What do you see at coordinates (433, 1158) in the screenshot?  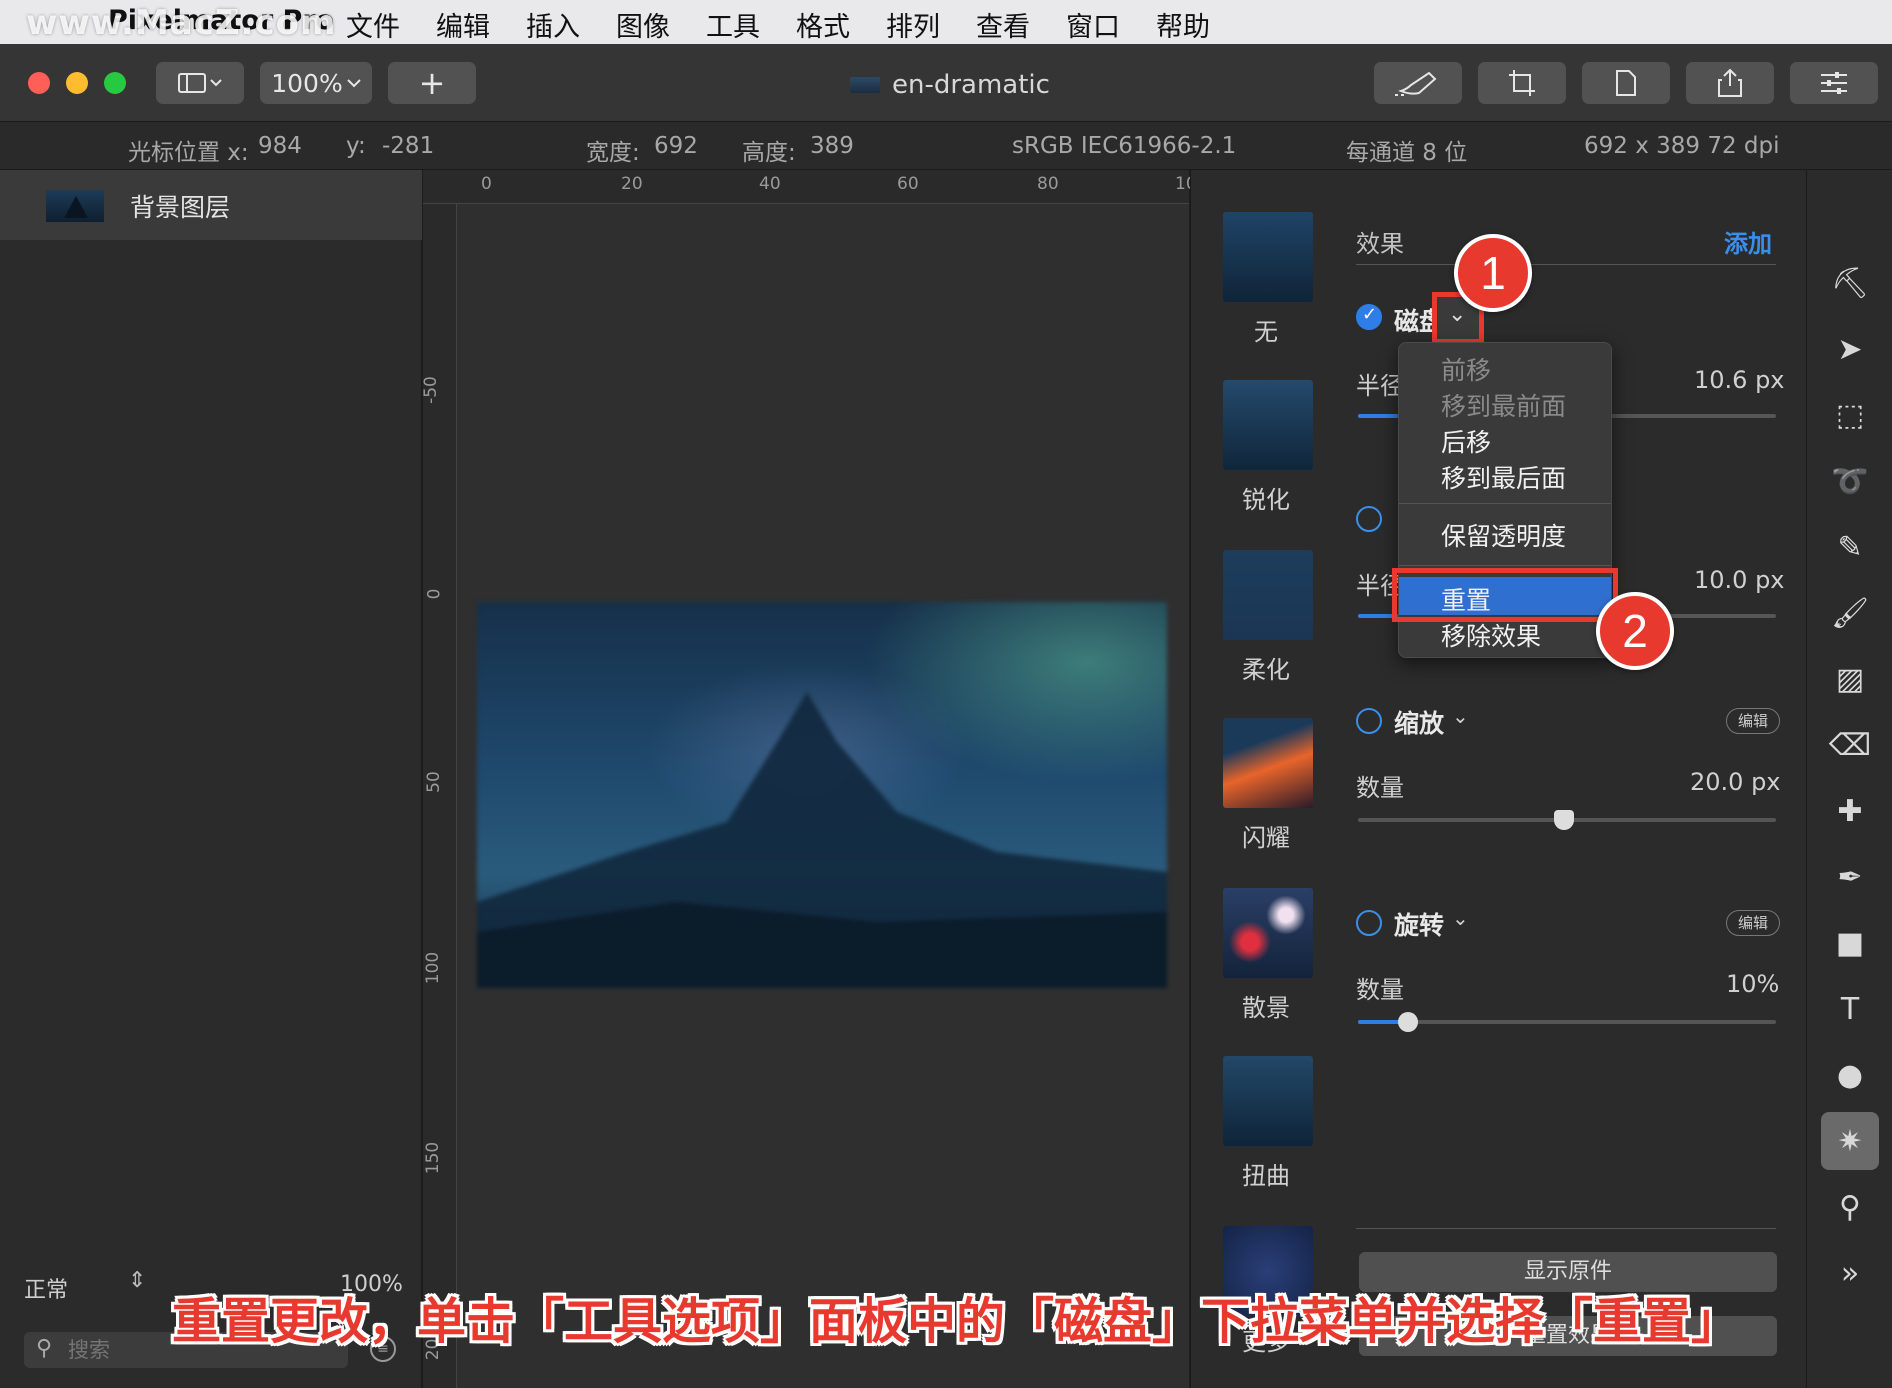 I see `ruler-tick: 150` at bounding box center [433, 1158].